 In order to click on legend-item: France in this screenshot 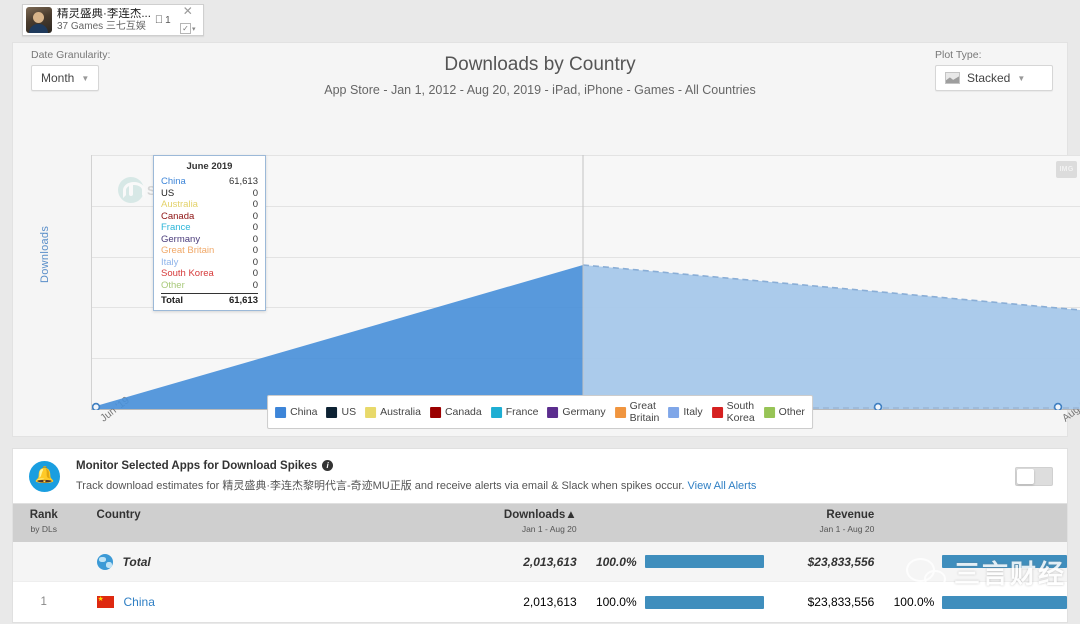, I will do `click(514, 412)`.